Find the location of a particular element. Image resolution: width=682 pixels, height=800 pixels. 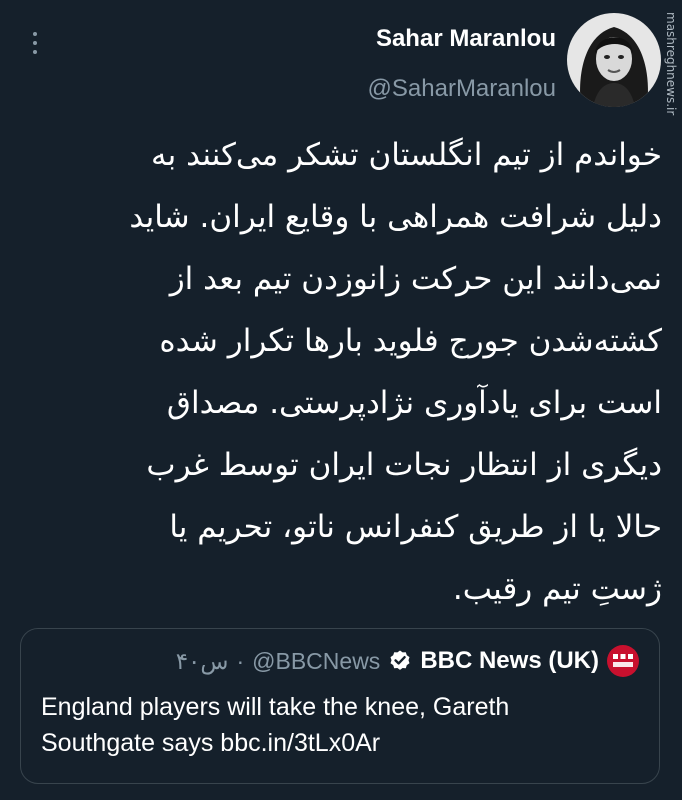

tweet-text-line: دلیل شرافت همراهی با وقایع ایران. شاید is located at coordinates (395, 217).